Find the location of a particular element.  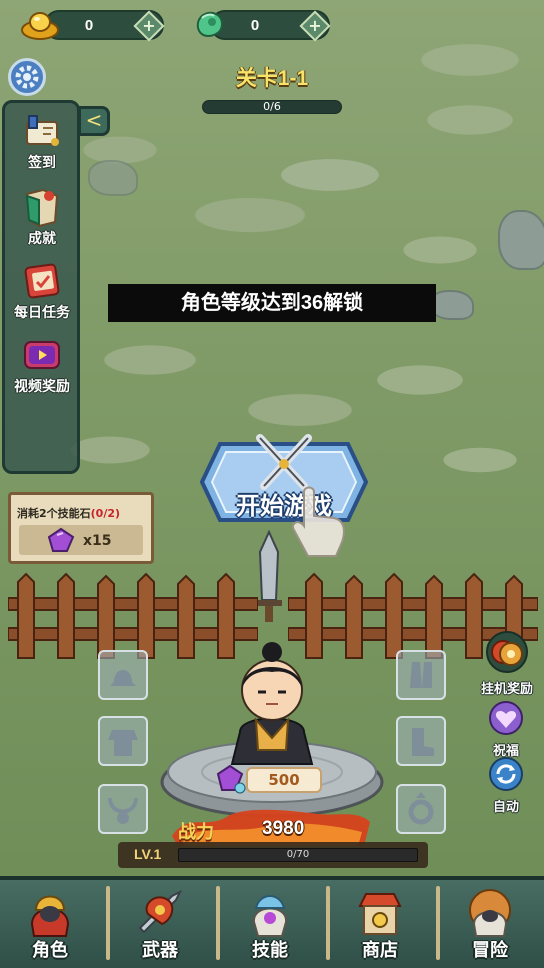

side-item-label: 视频奖励 is located at coordinates (42, 386).